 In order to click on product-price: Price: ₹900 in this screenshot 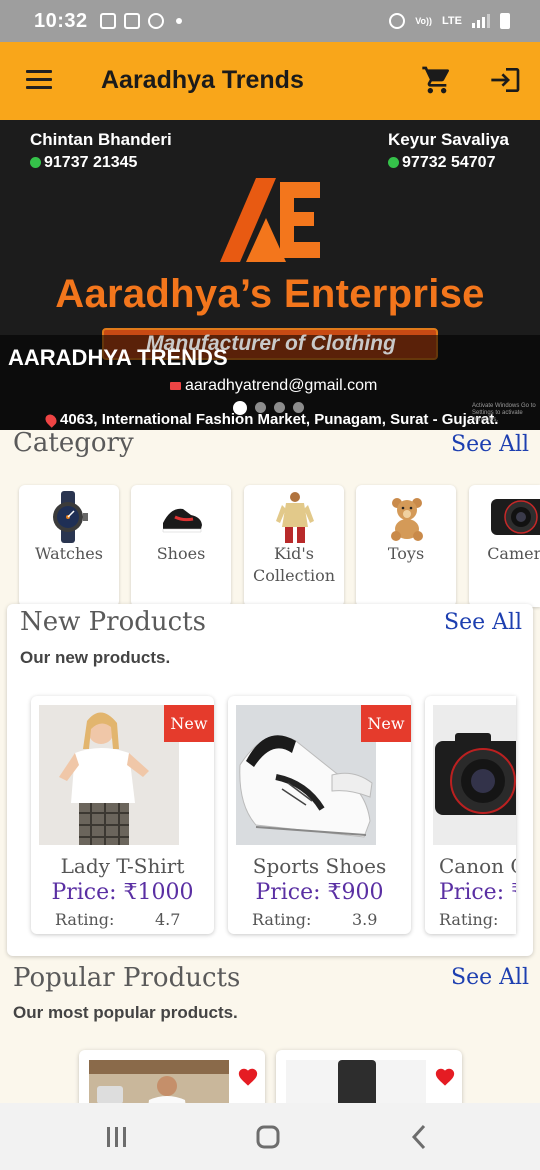, I will do `click(319, 892)`.